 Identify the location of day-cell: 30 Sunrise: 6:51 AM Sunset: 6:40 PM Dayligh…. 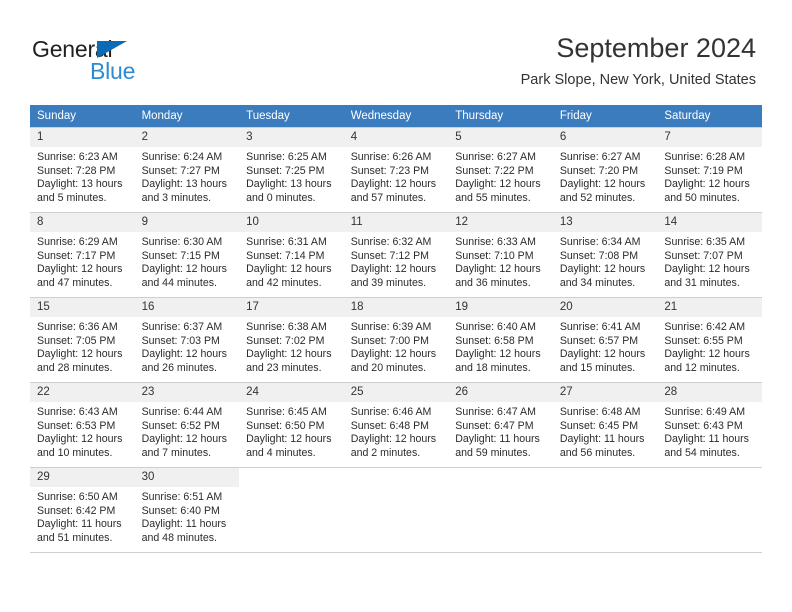
(187, 510).